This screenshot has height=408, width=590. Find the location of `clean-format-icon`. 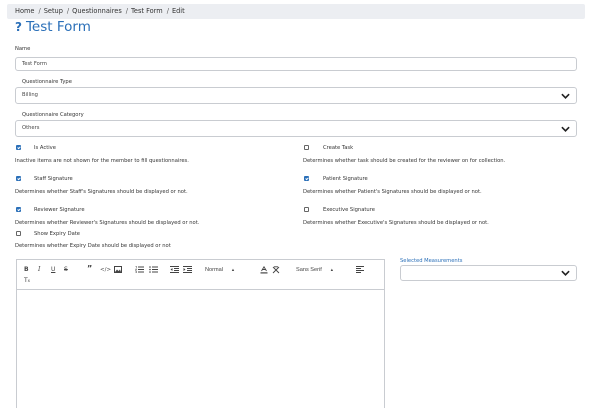

clean-format-icon is located at coordinates (276, 270).